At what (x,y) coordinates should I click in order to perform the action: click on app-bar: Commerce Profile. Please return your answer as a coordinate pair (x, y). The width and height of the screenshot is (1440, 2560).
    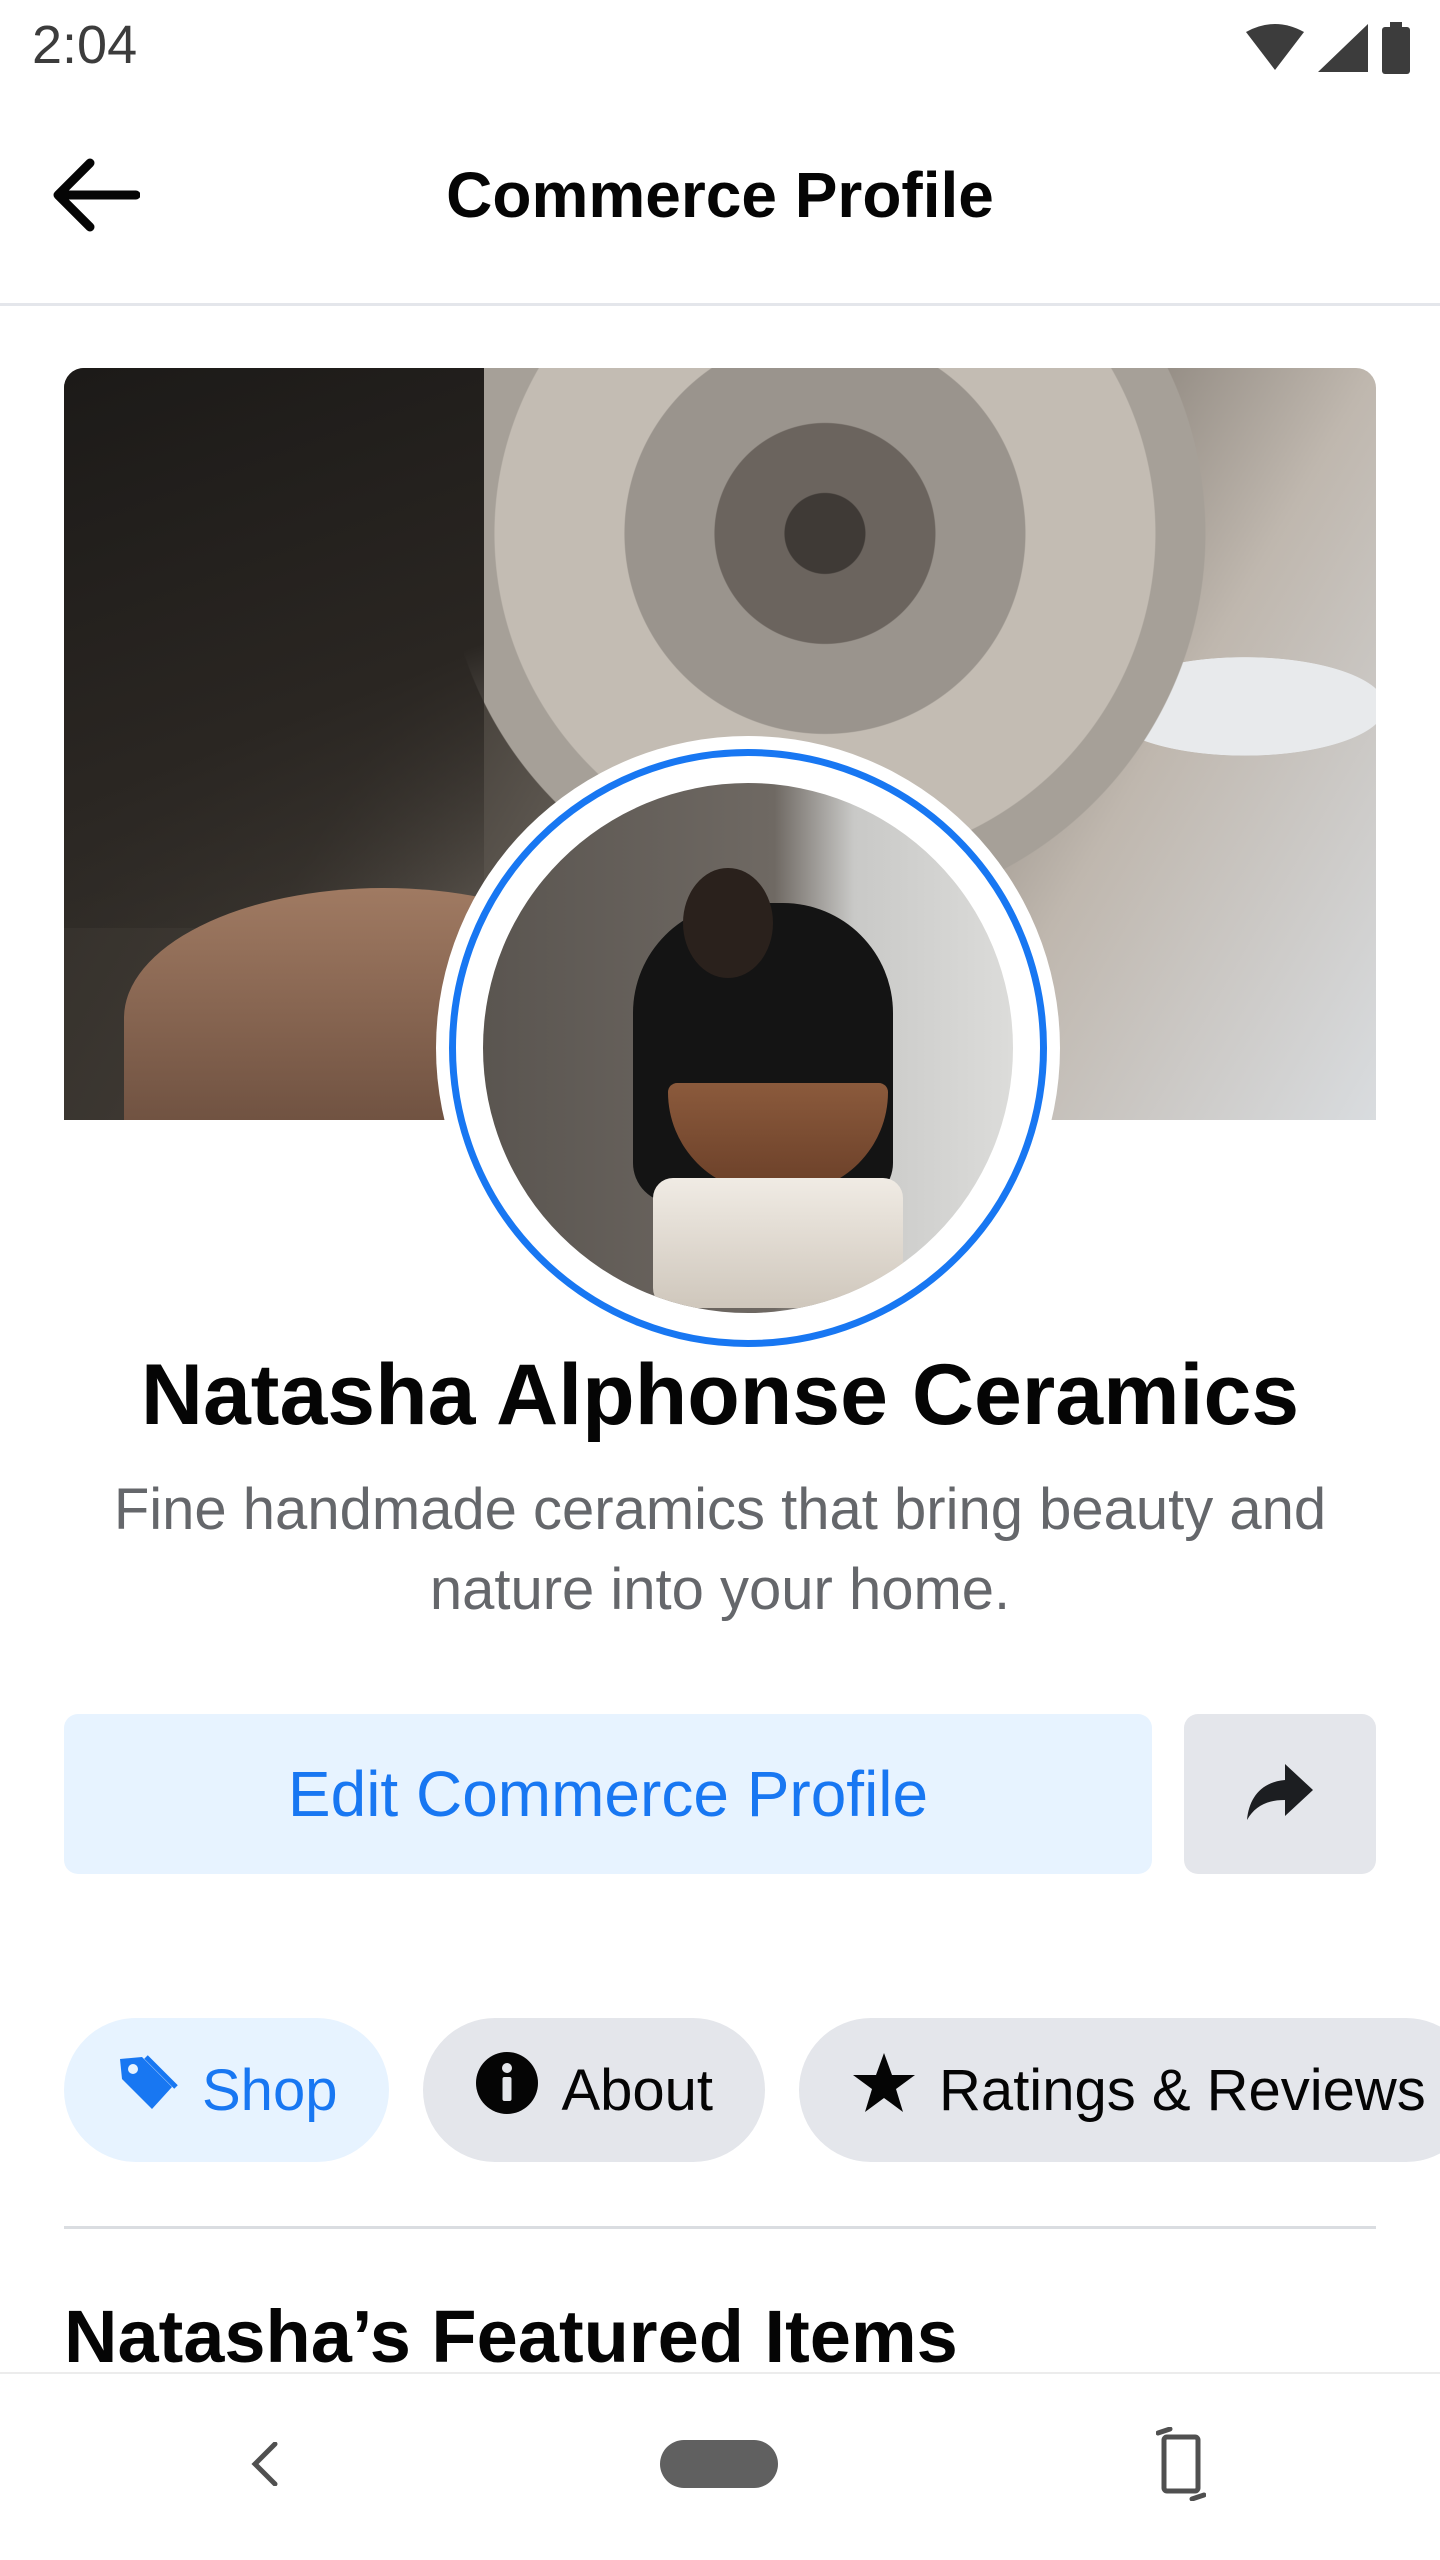
    Looking at the image, I should click on (720, 199).